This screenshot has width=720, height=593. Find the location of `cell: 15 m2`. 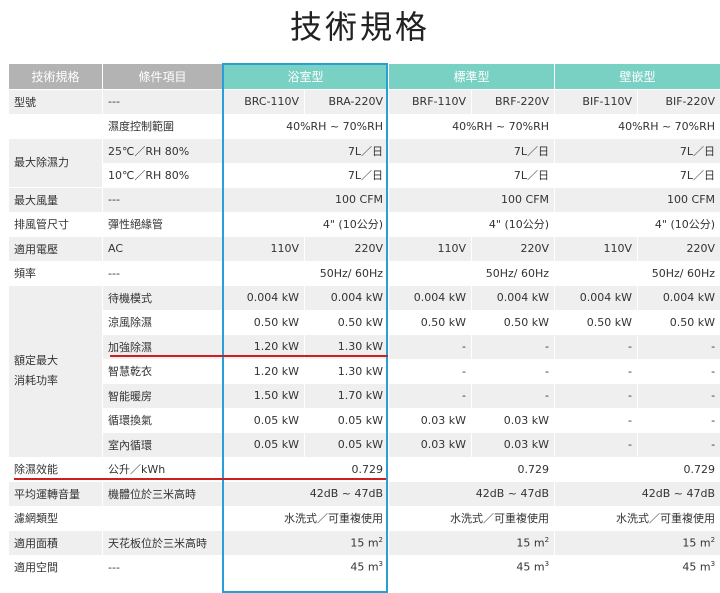

cell: 15 m2 is located at coordinates (472, 543).